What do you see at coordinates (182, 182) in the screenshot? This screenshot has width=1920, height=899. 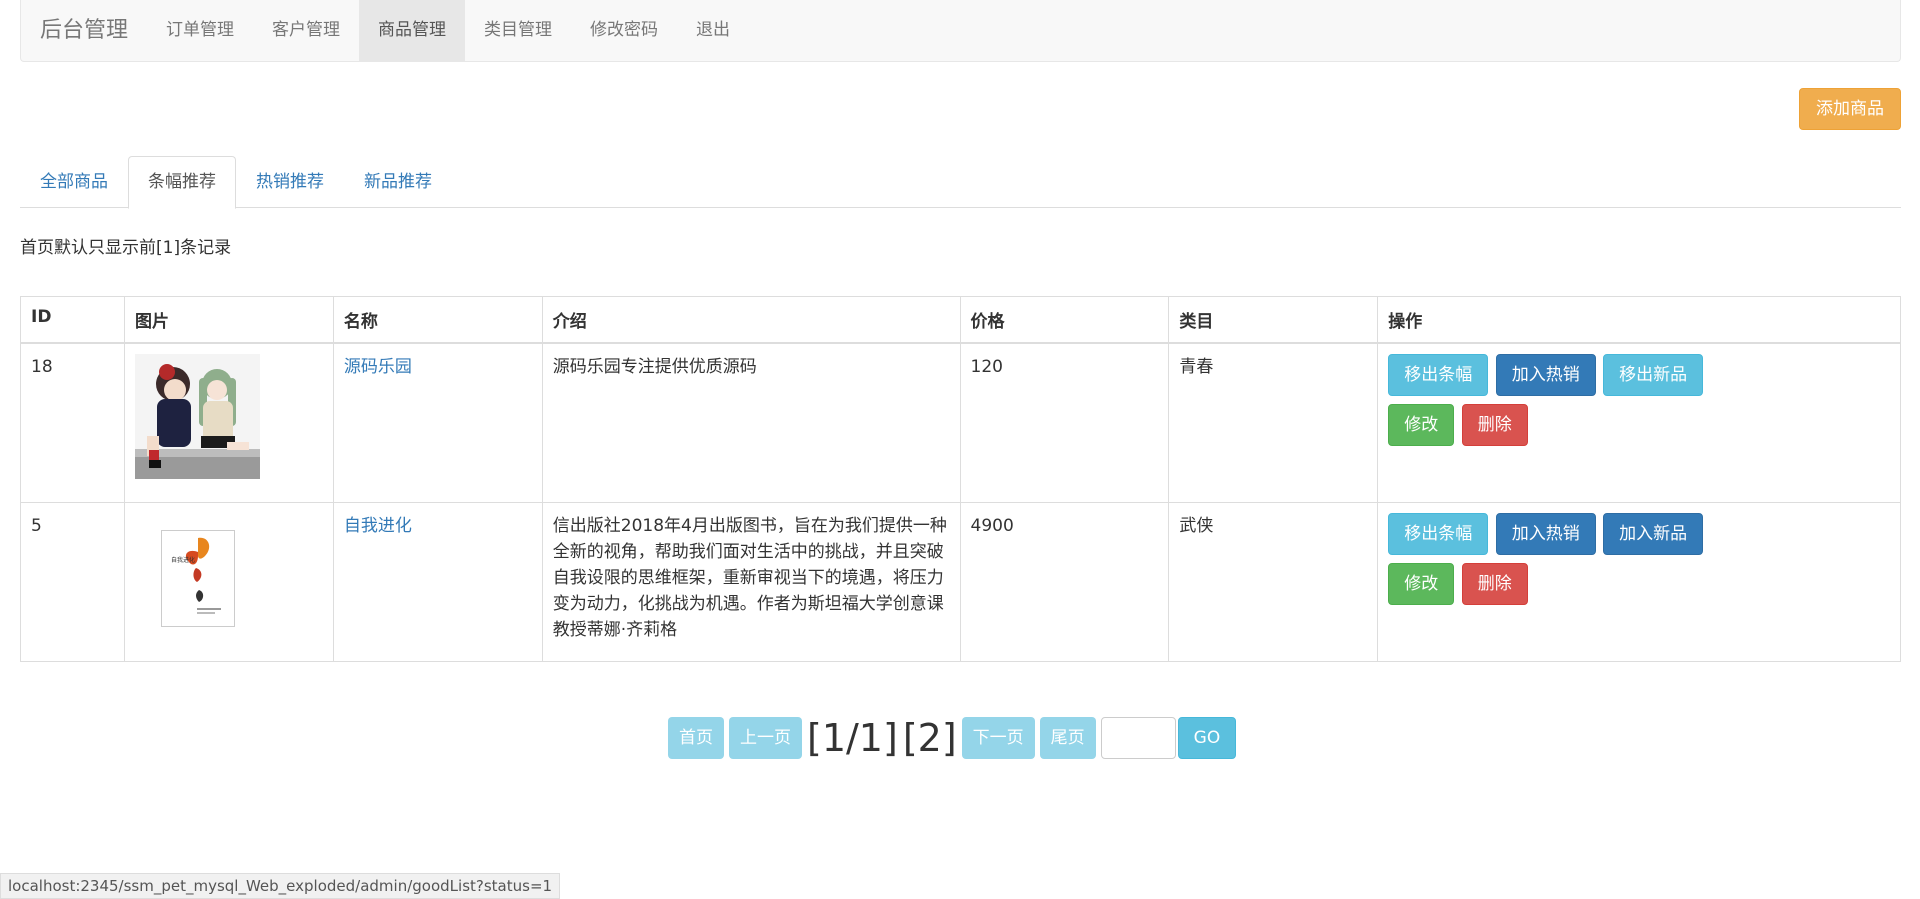 I see `tab-banner-recommend: 条幅推荐` at bounding box center [182, 182].